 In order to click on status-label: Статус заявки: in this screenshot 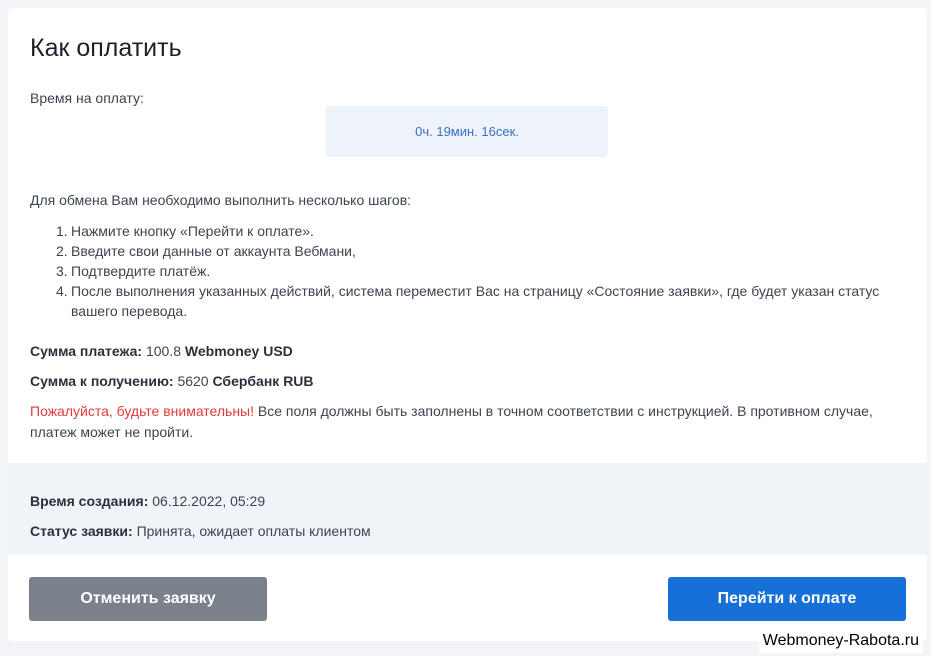, I will do `click(81, 531)`.